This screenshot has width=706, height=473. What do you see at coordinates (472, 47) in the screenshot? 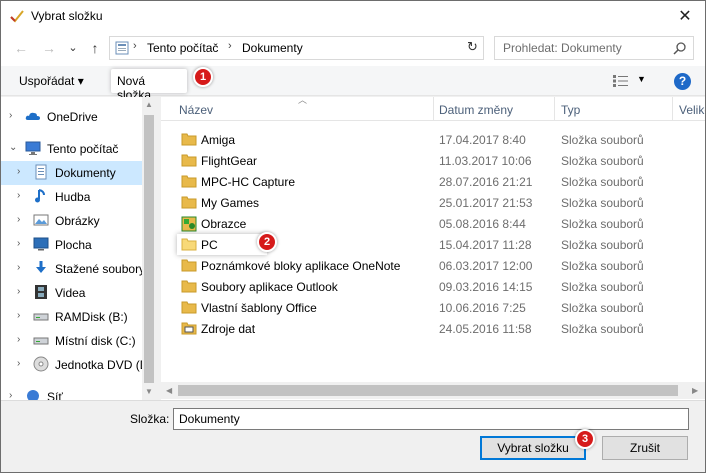
I see `refresh-button: ↻` at bounding box center [472, 47].